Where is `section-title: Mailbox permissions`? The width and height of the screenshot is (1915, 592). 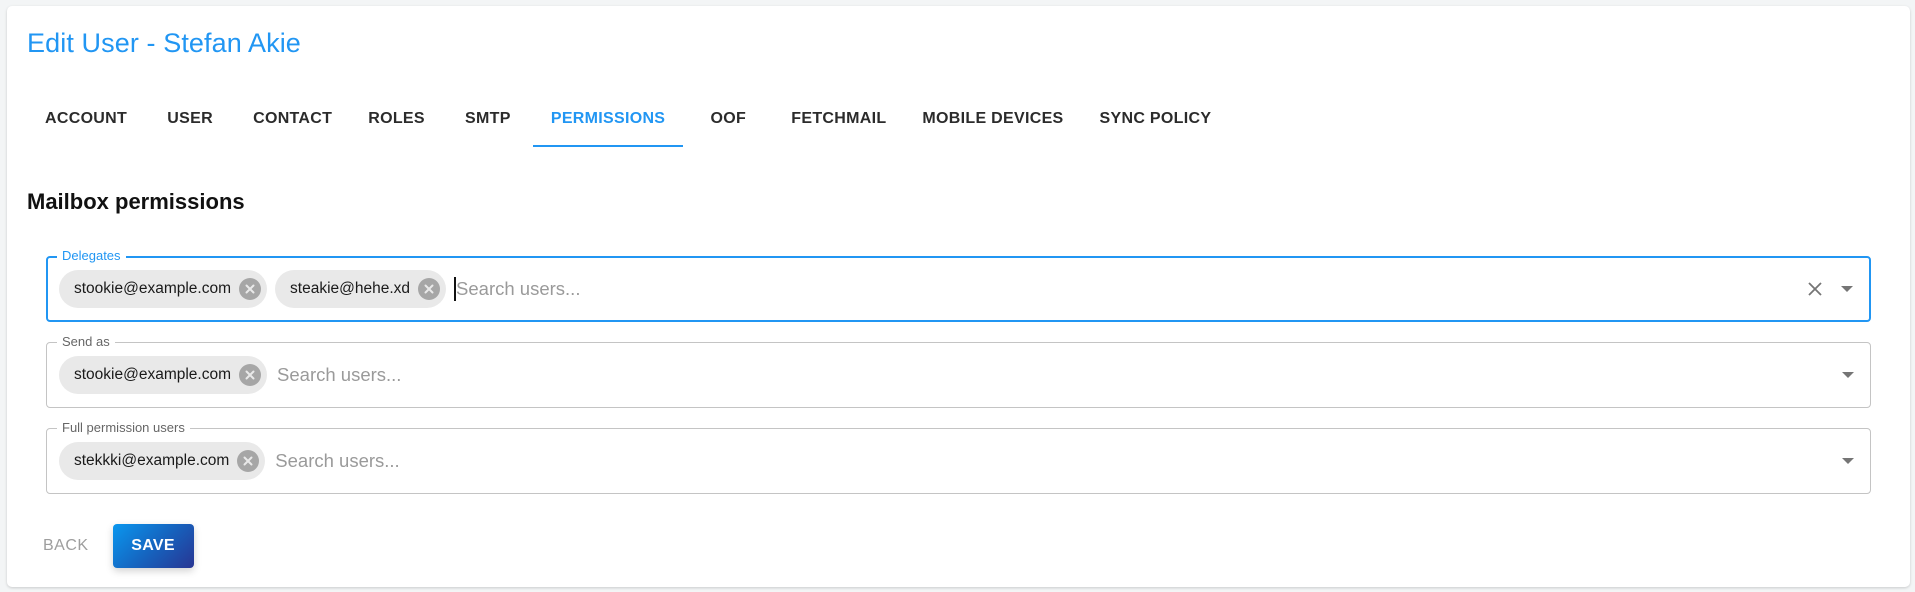
section-title: Mailbox permissions is located at coordinates (136, 201).